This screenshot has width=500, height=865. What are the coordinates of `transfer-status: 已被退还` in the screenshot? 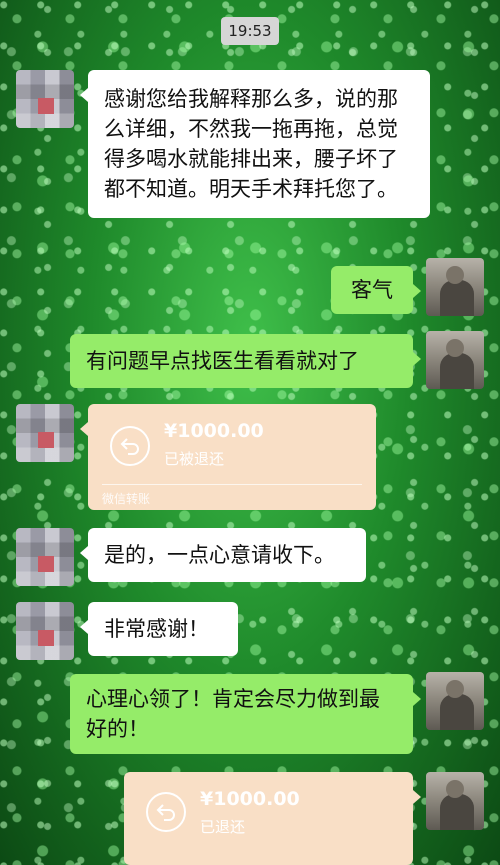 It's located at (194, 459).